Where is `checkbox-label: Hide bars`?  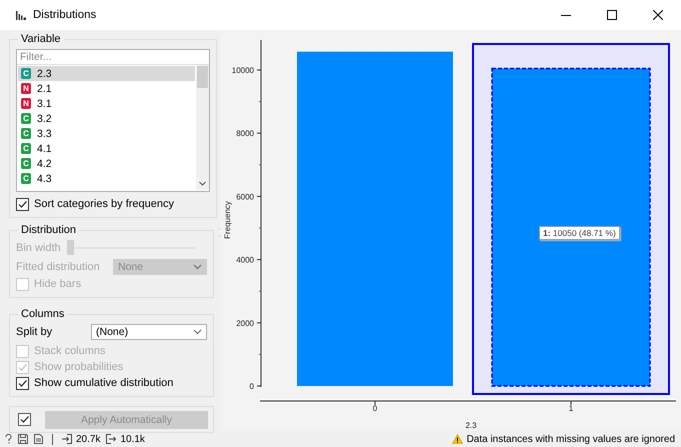
checkbox-label: Hide bars is located at coordinates (58, 284).